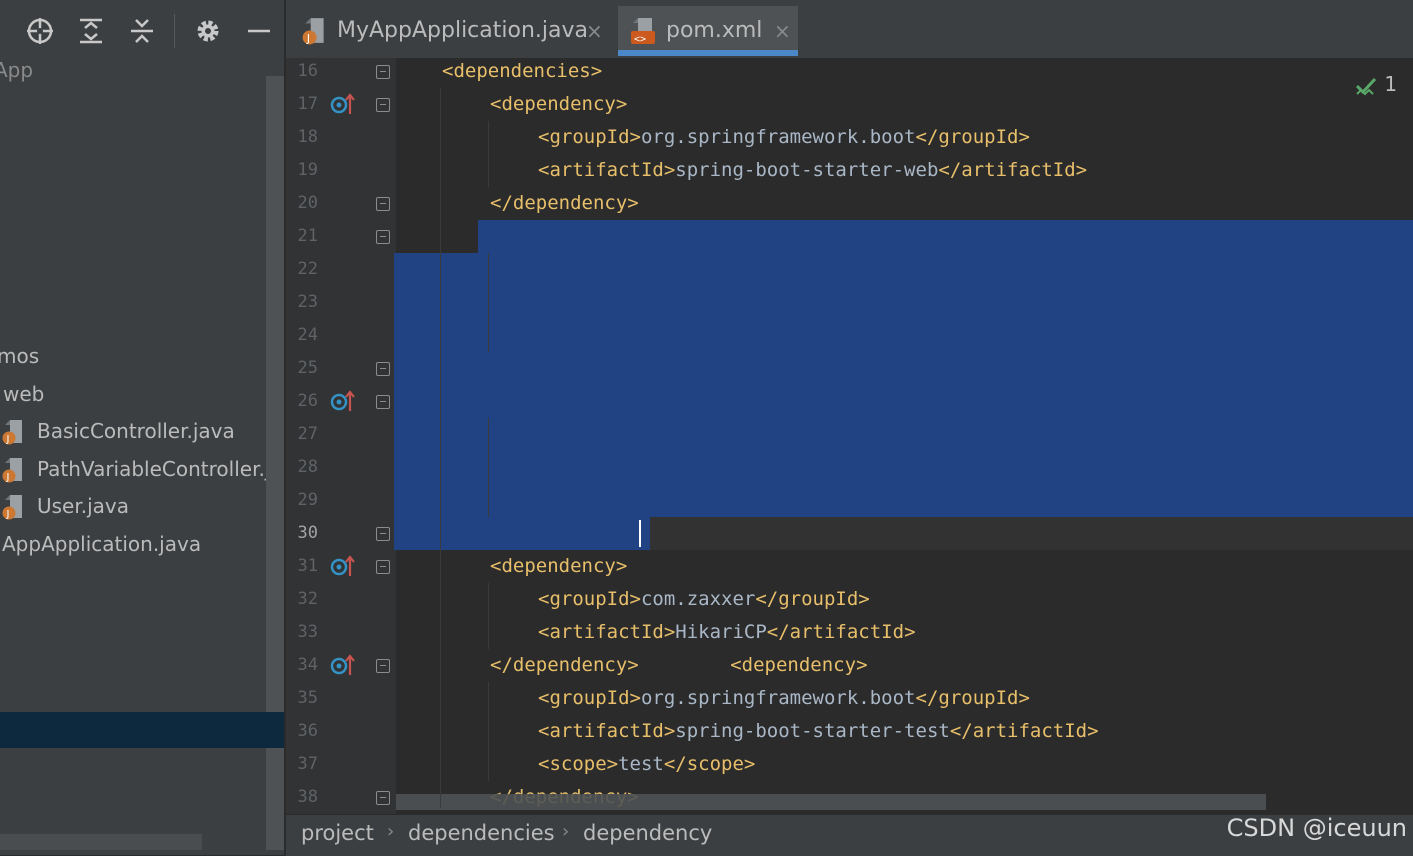  Describe the element at coordinates (302, 302) in the screenshot. I see `line-number: 23` at that location.